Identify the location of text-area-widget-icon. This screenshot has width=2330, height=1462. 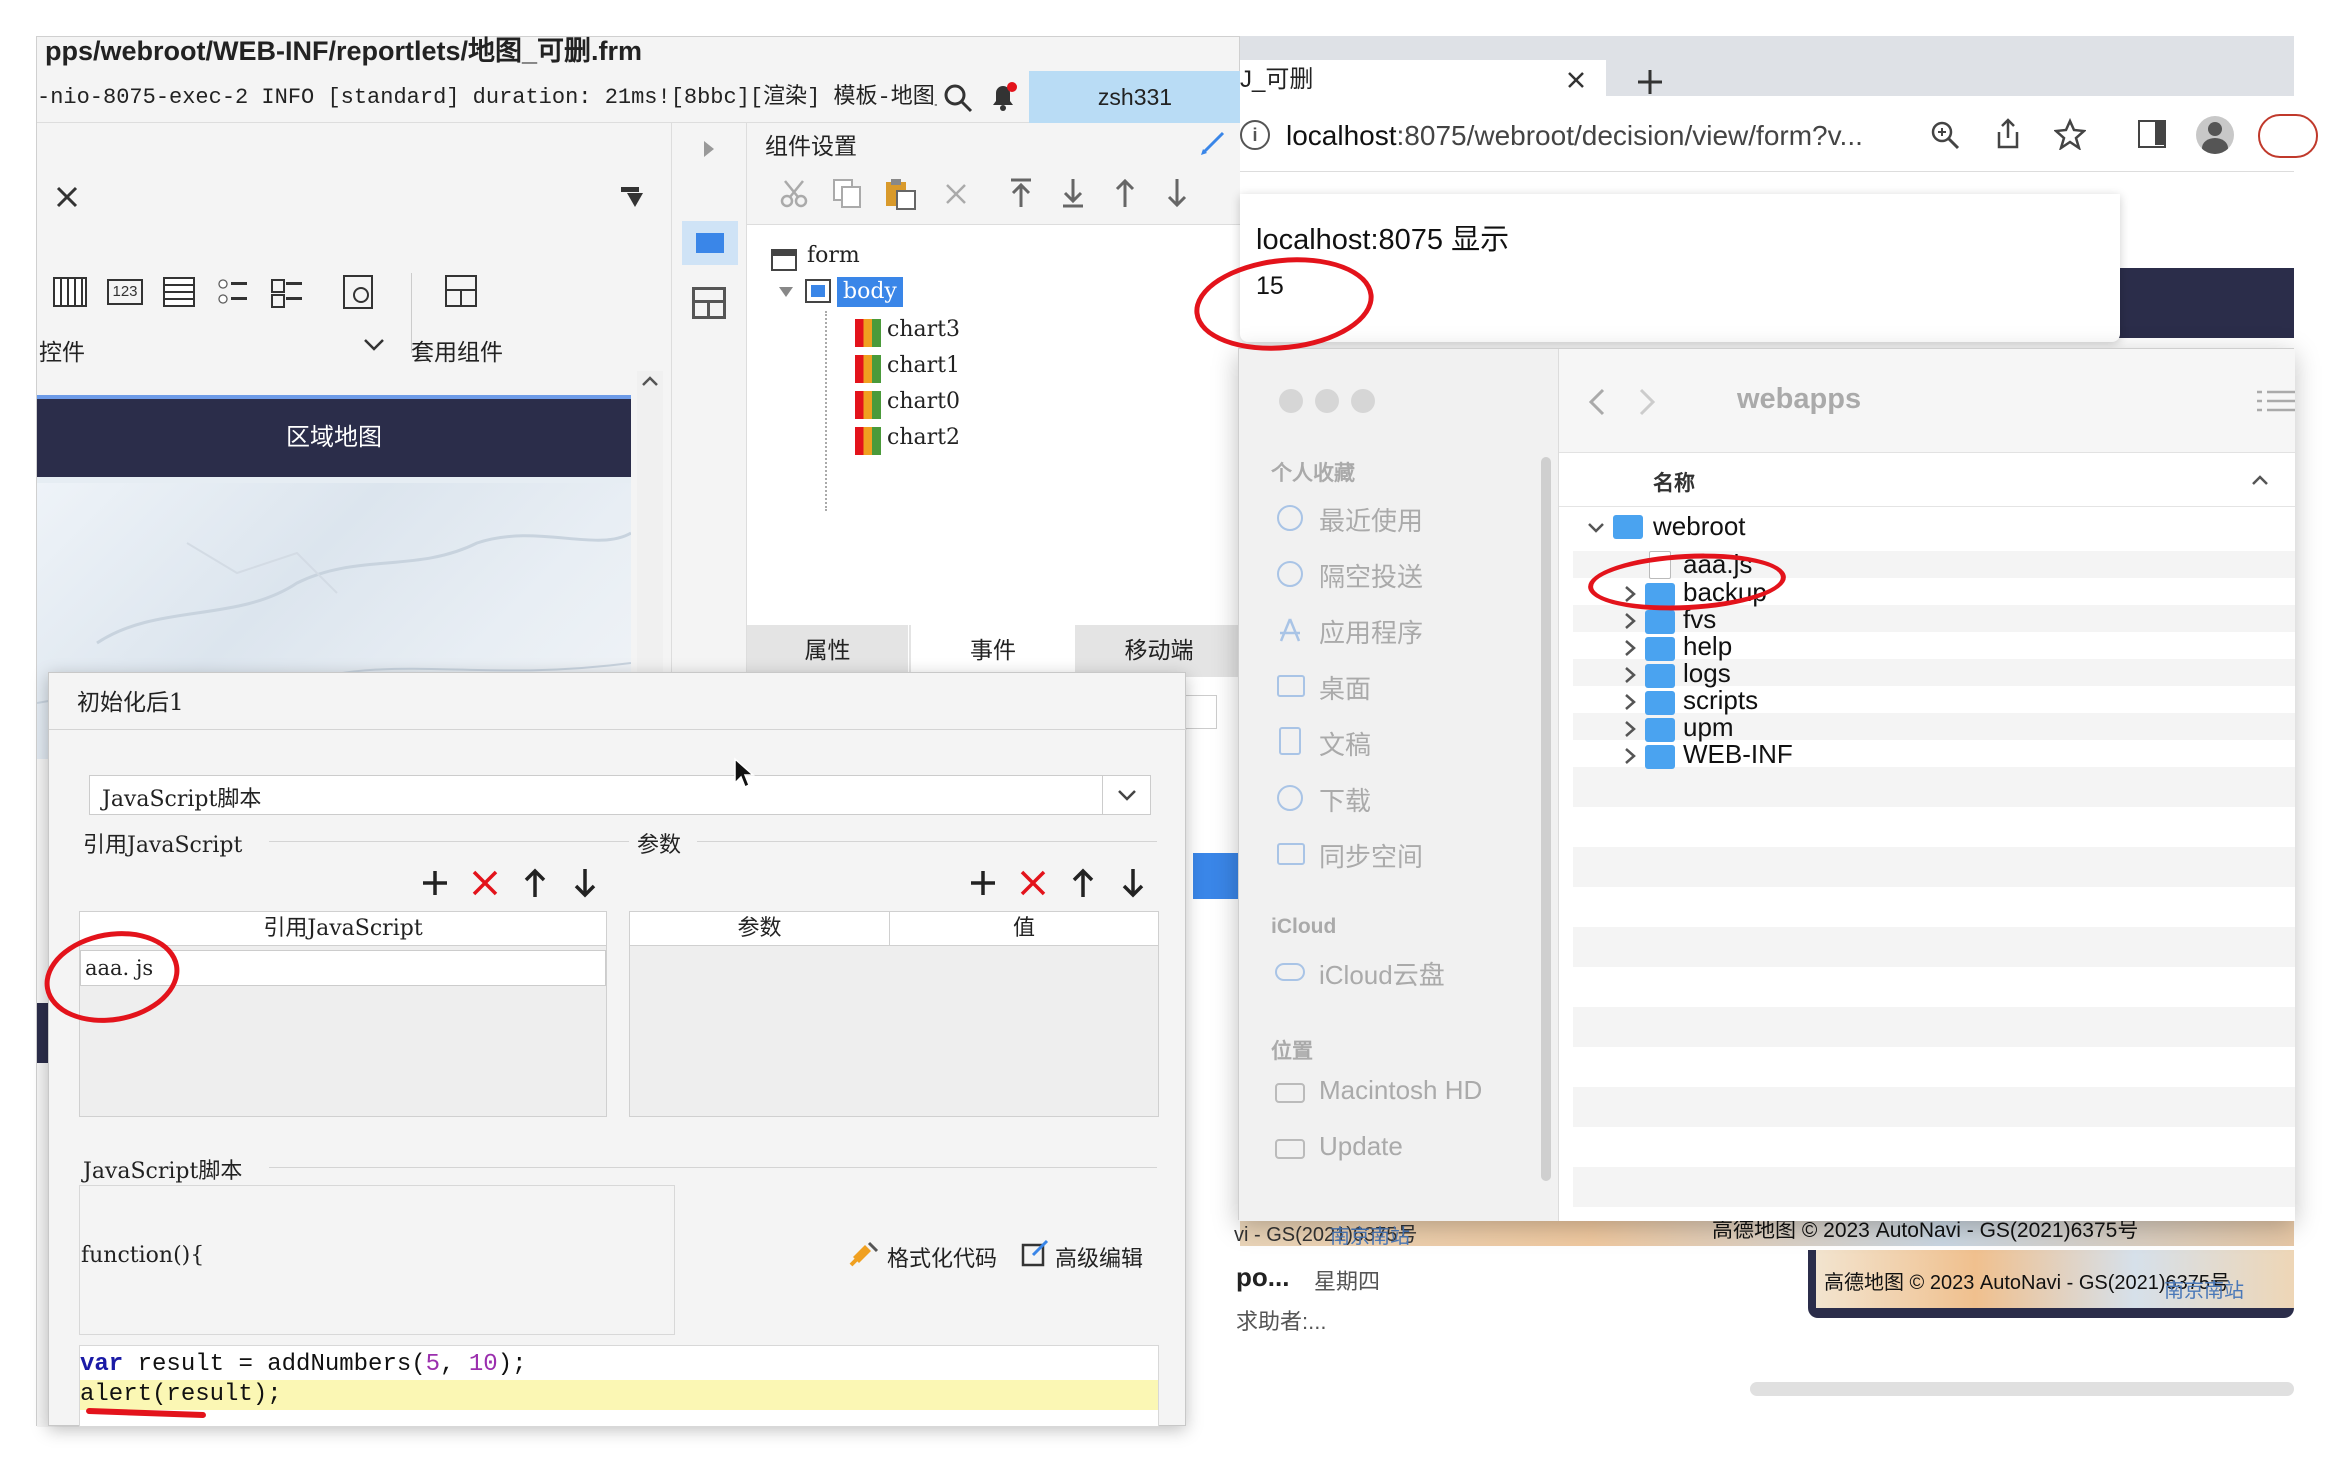
(179, 292).